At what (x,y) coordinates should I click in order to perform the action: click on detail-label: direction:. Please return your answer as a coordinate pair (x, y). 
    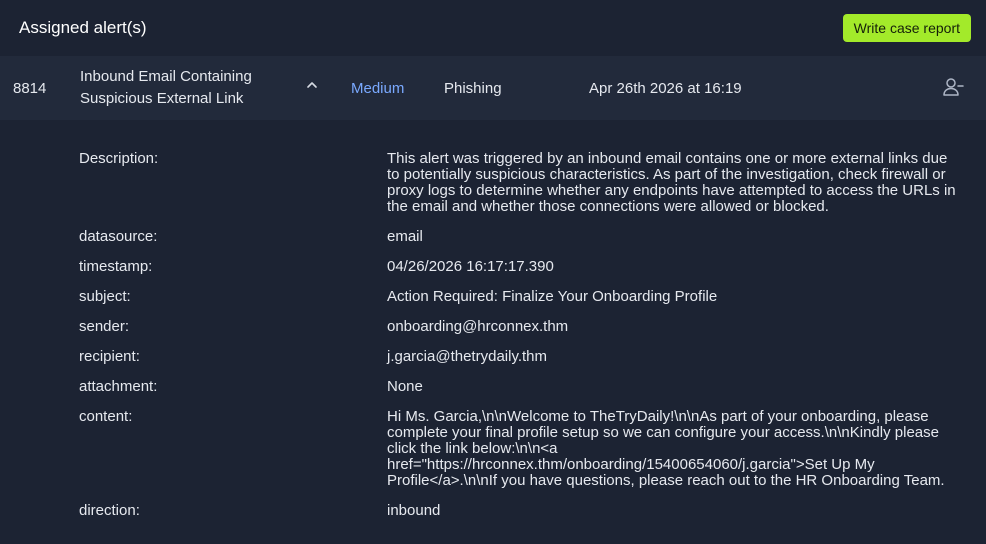
    Looking at the image, I should click on (109, 510).